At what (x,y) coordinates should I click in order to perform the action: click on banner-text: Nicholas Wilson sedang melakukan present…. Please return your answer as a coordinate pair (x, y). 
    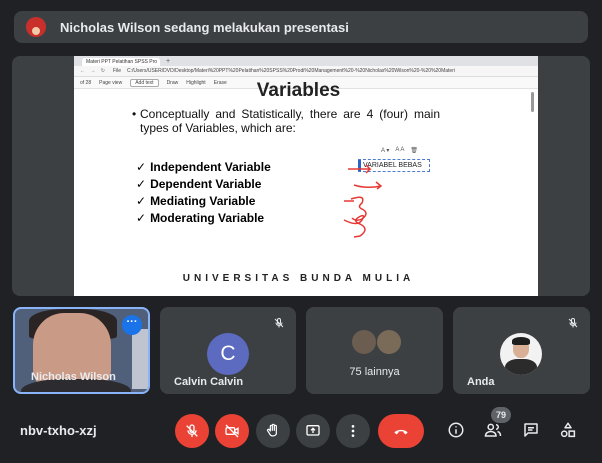
    Looking at the image, I should click on (204, 27).